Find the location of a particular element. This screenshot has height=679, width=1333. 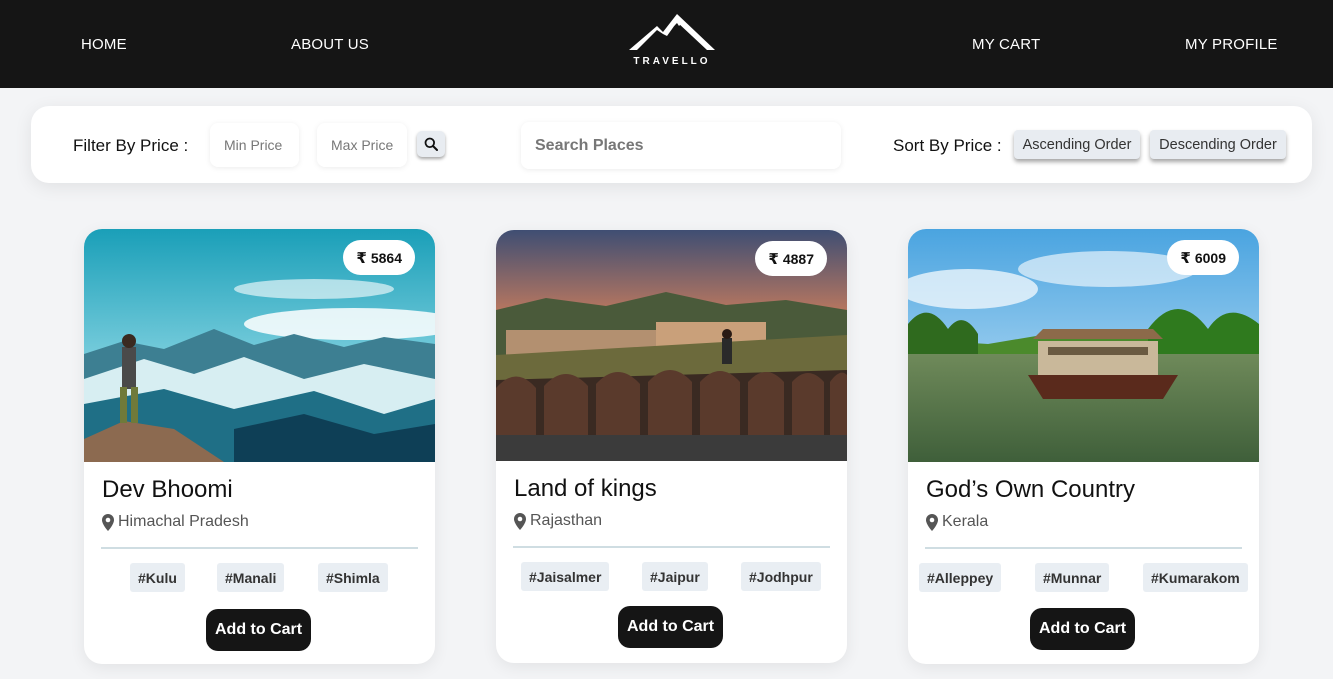

destination-image-himachal: ₹ 5864 is located at coordinates (259, 345).